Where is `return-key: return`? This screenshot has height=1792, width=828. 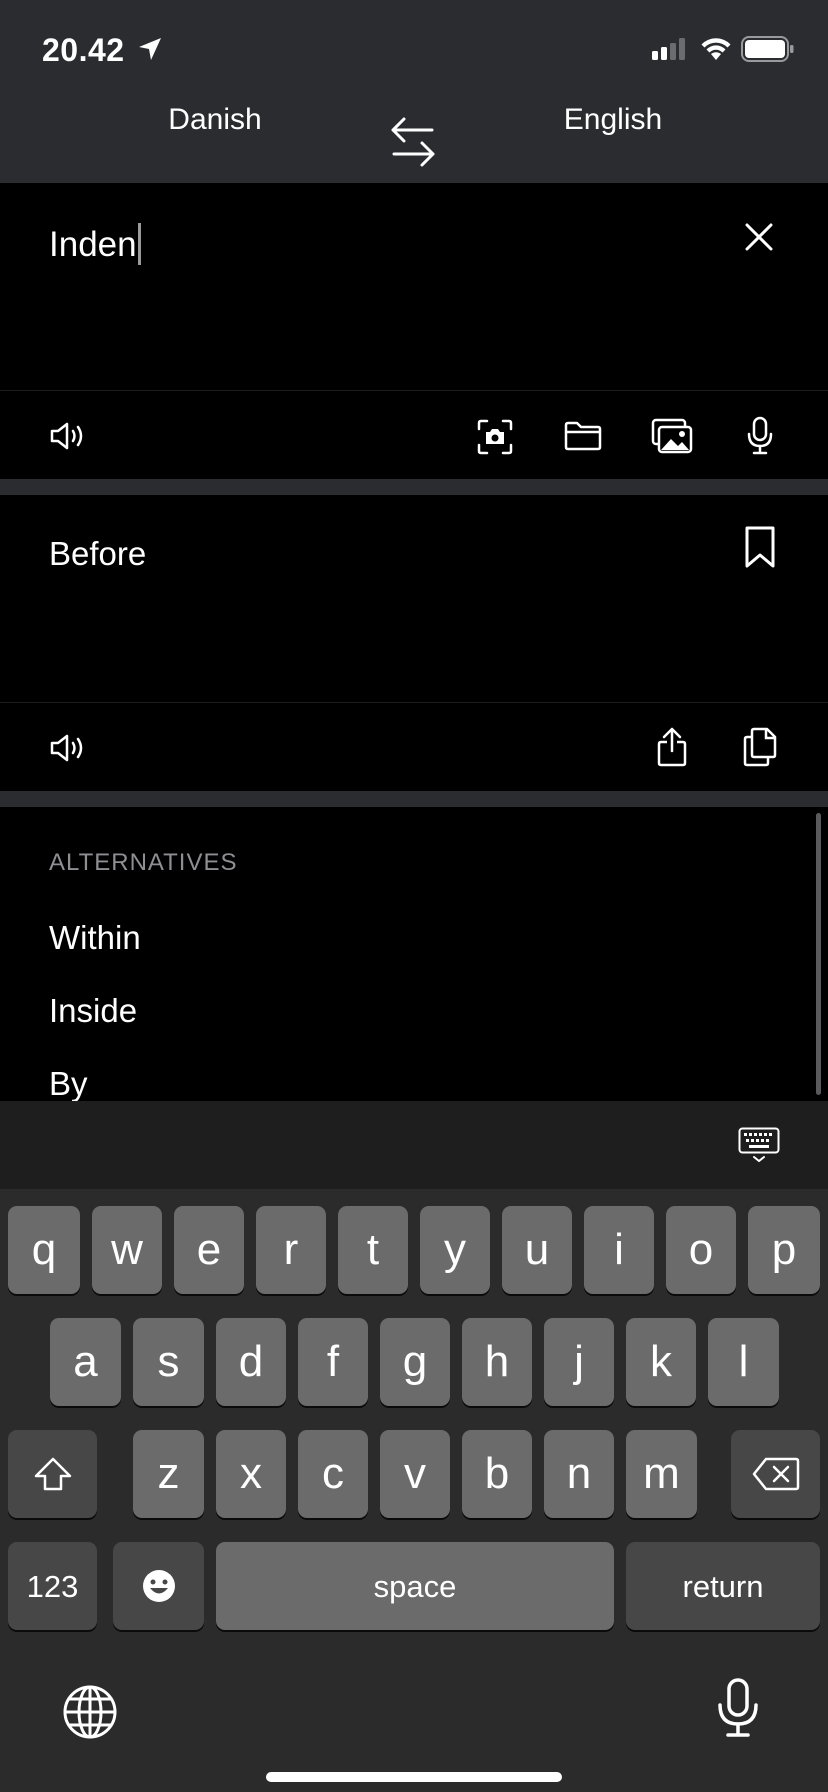 return-key: return is located at coordinates (723, 1586).